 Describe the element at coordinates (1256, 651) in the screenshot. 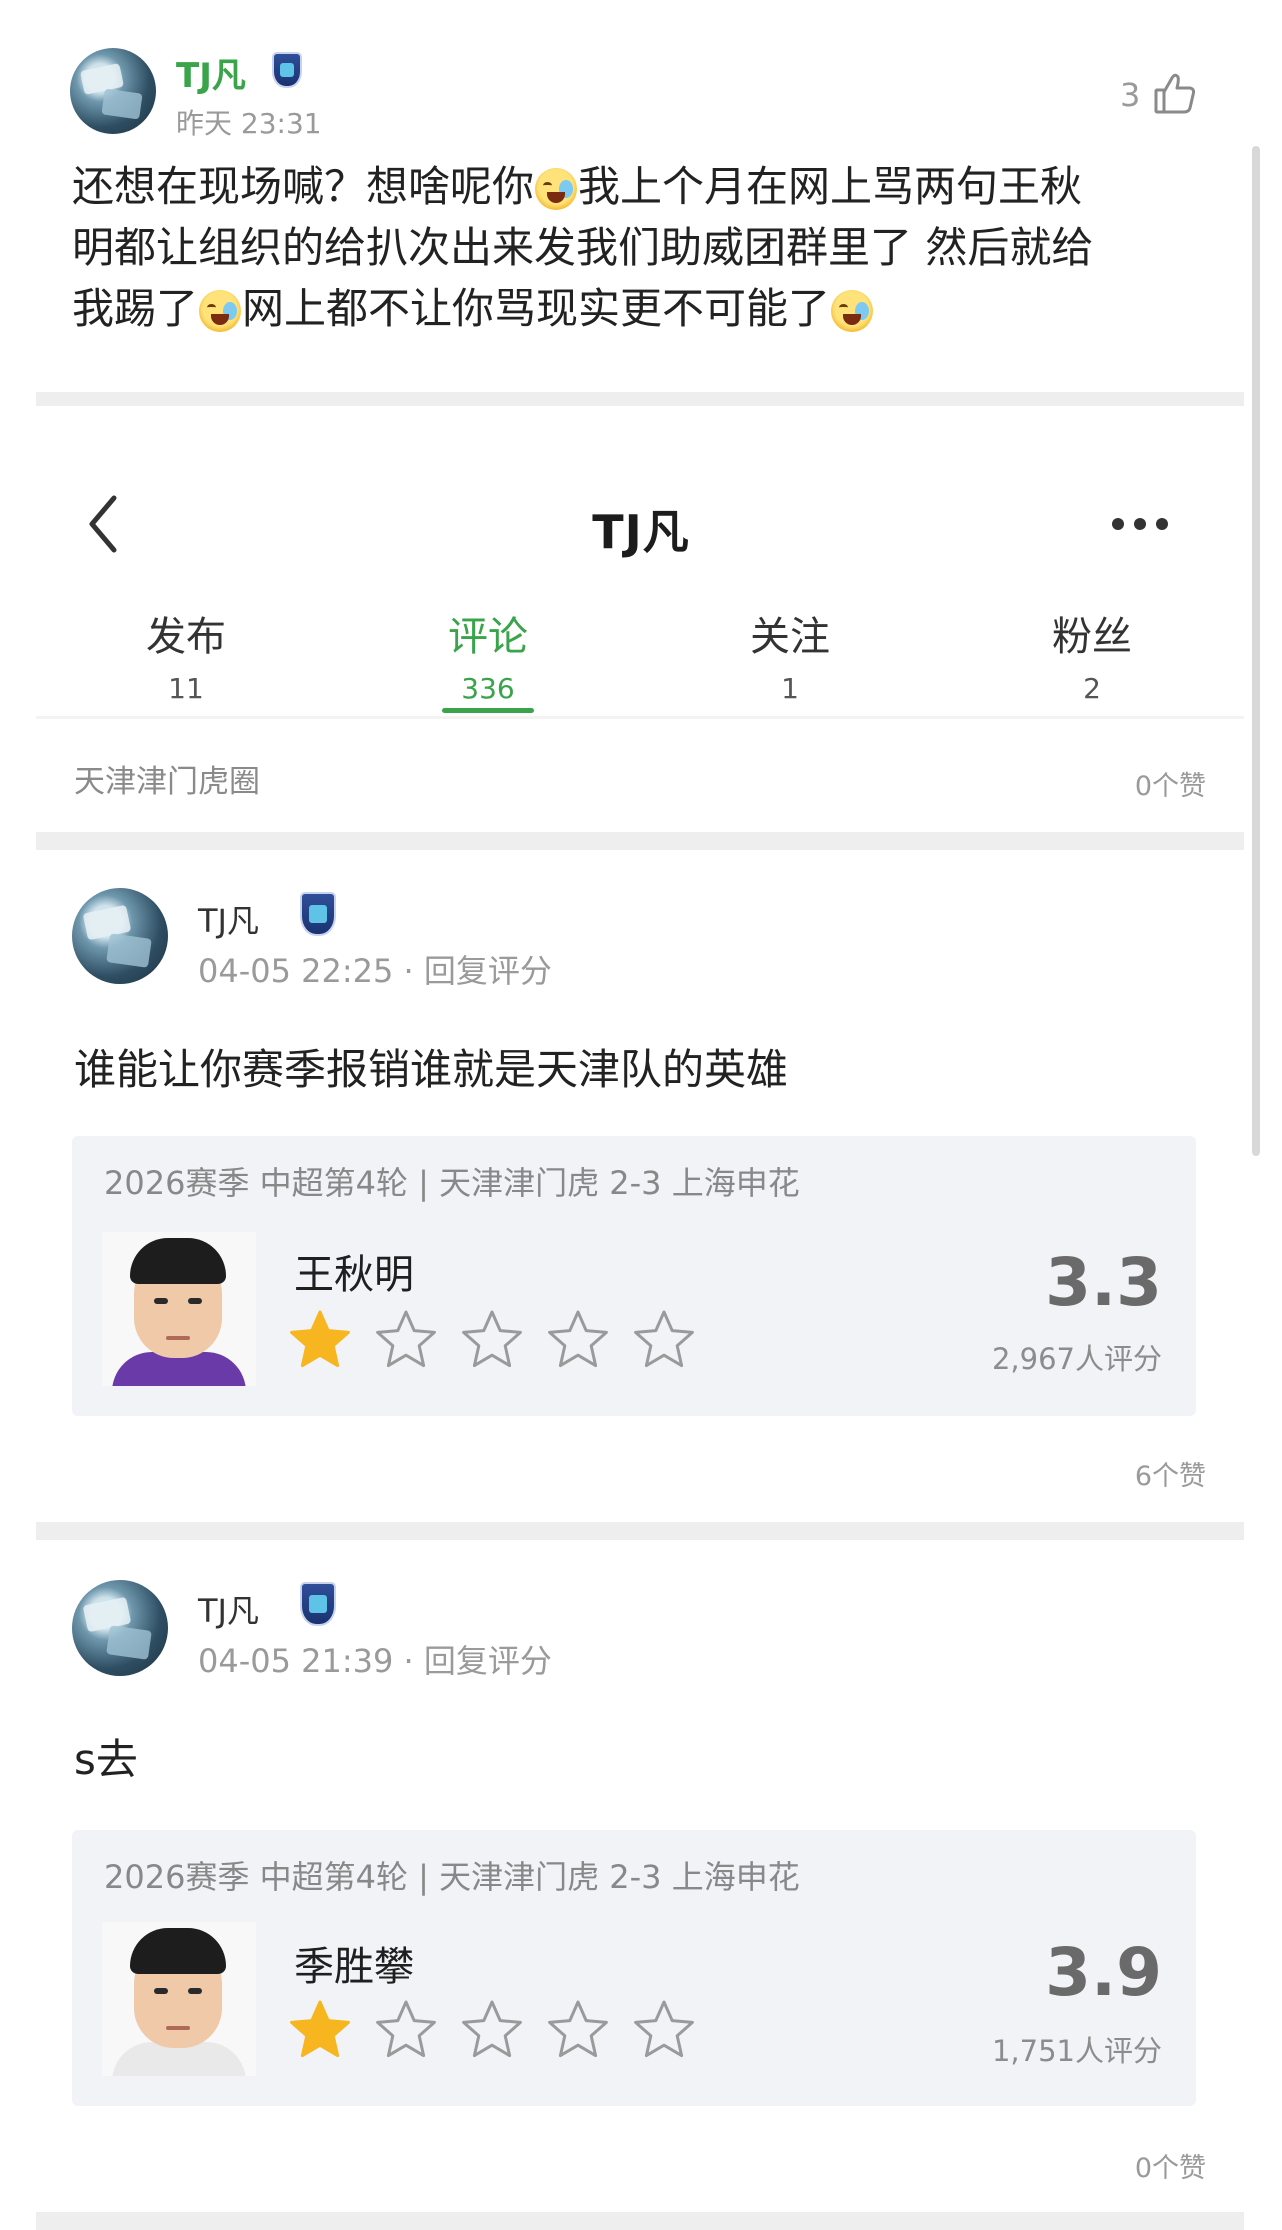

I see `scrollbar` at that location.